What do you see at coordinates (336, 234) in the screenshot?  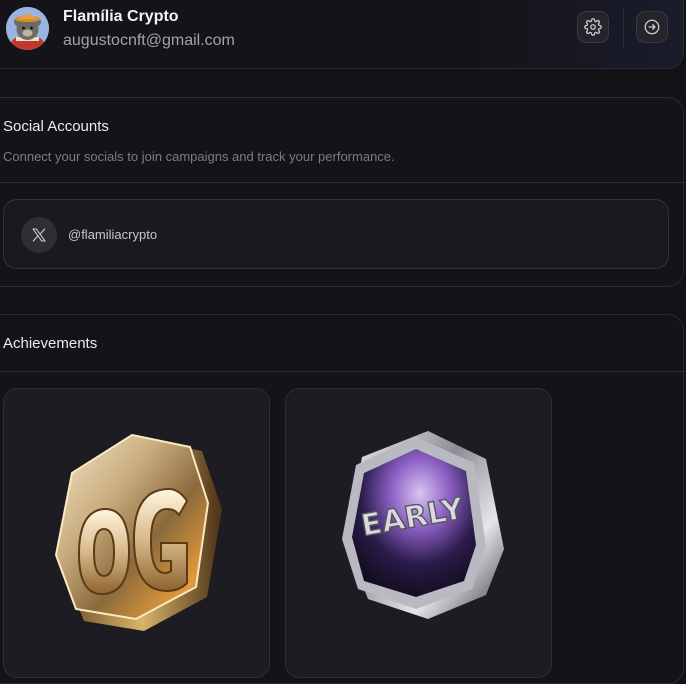 I see `social-account-row-x: @flamiliacrypto` at bounding box center [336, 234].